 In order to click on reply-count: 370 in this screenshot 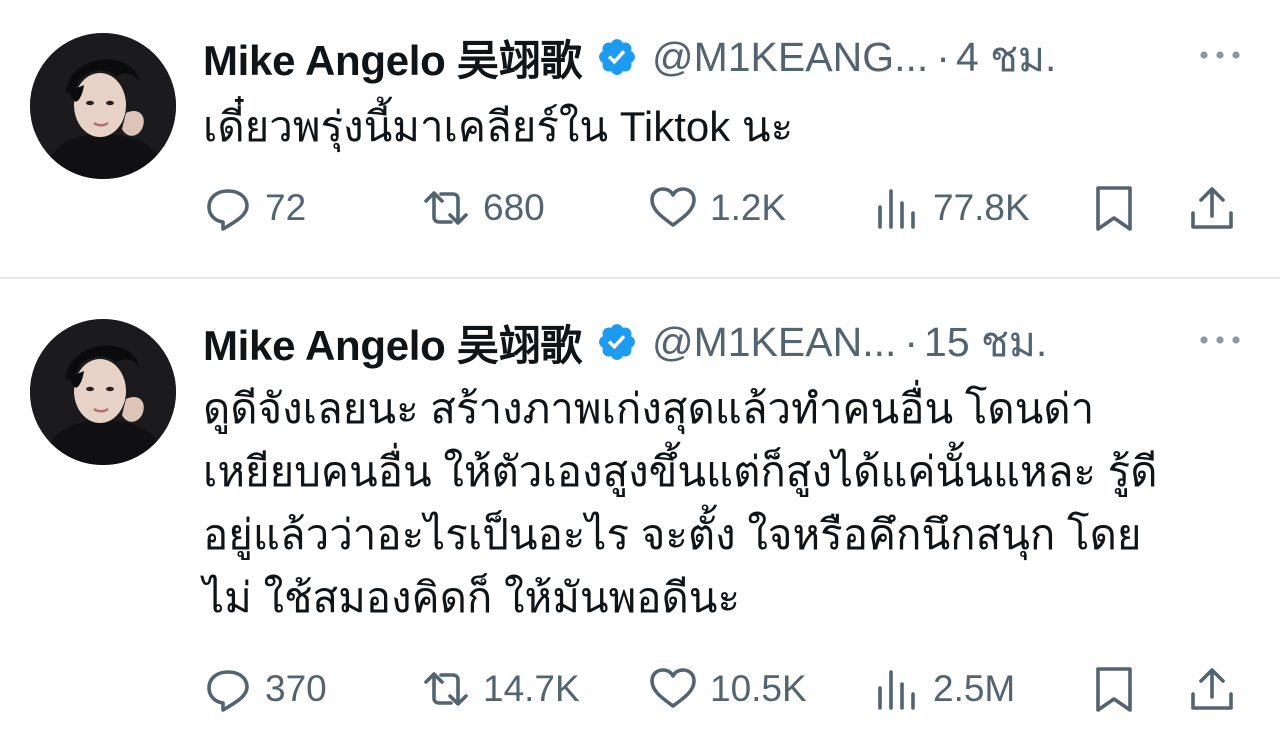, I will do `click(296, 688)`.